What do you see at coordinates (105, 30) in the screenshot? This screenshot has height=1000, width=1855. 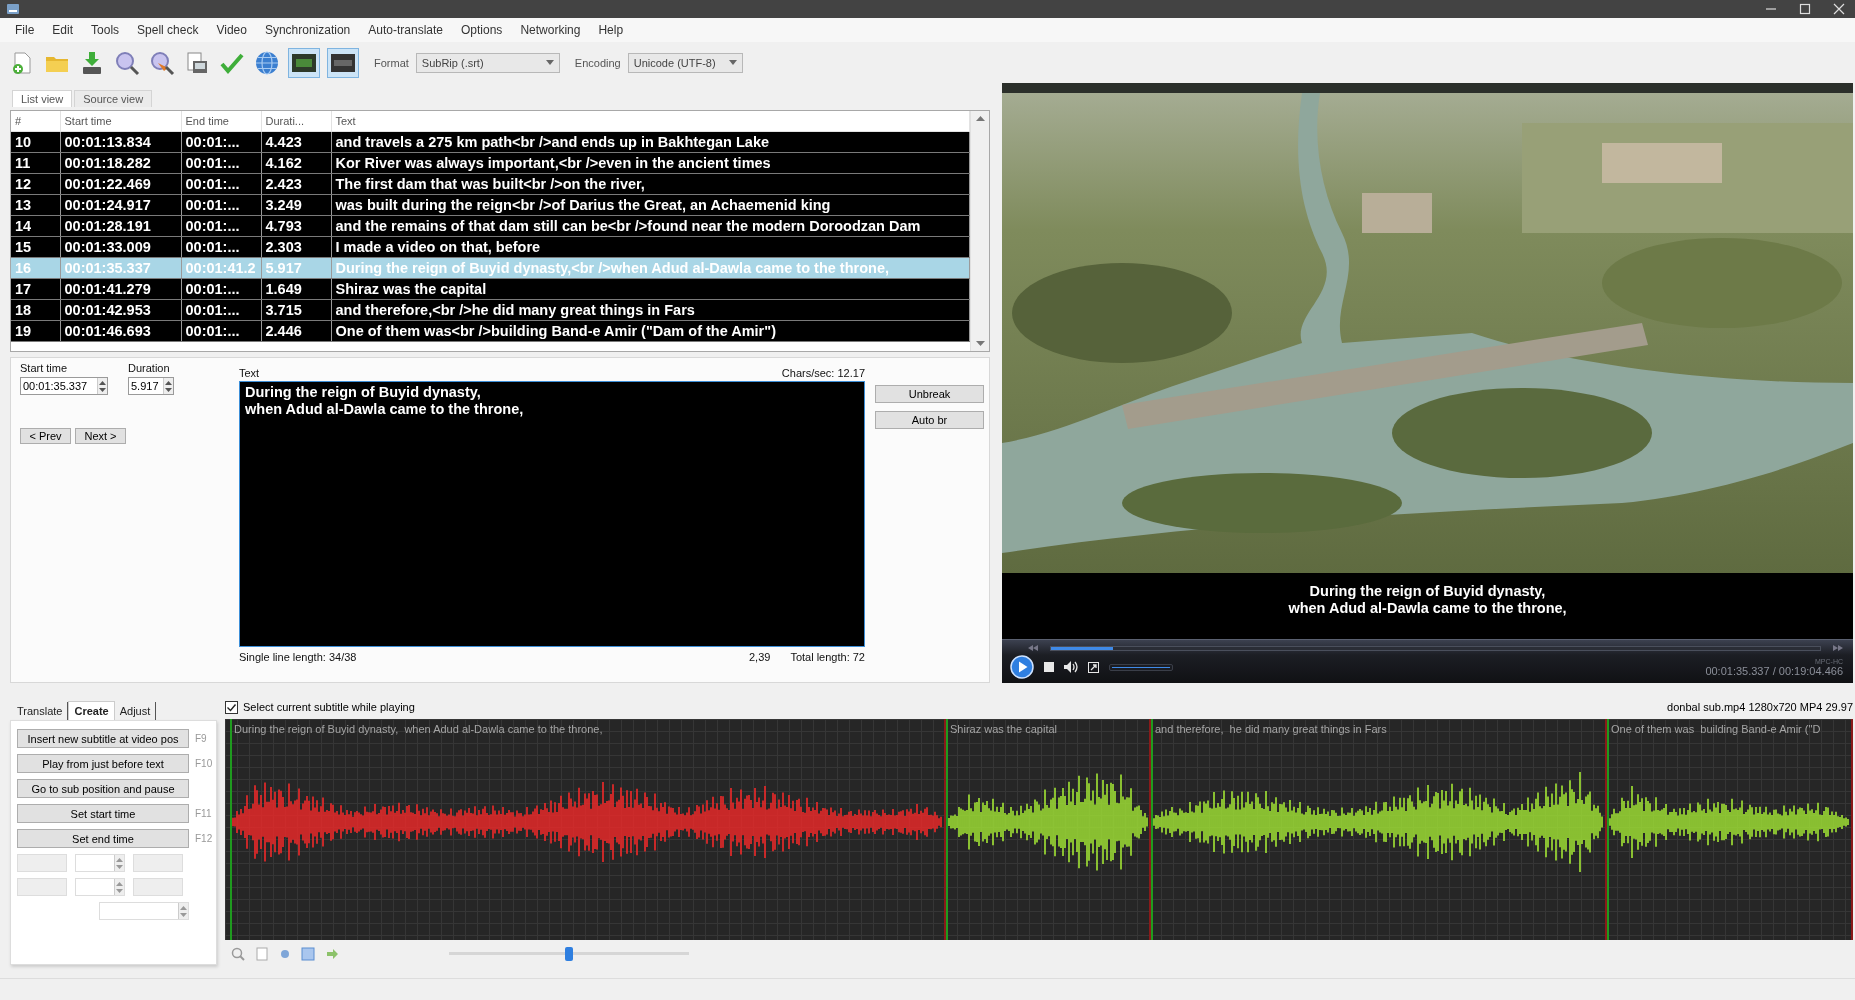 I see `menu-item: Tools` at bounding box center [105, 30].